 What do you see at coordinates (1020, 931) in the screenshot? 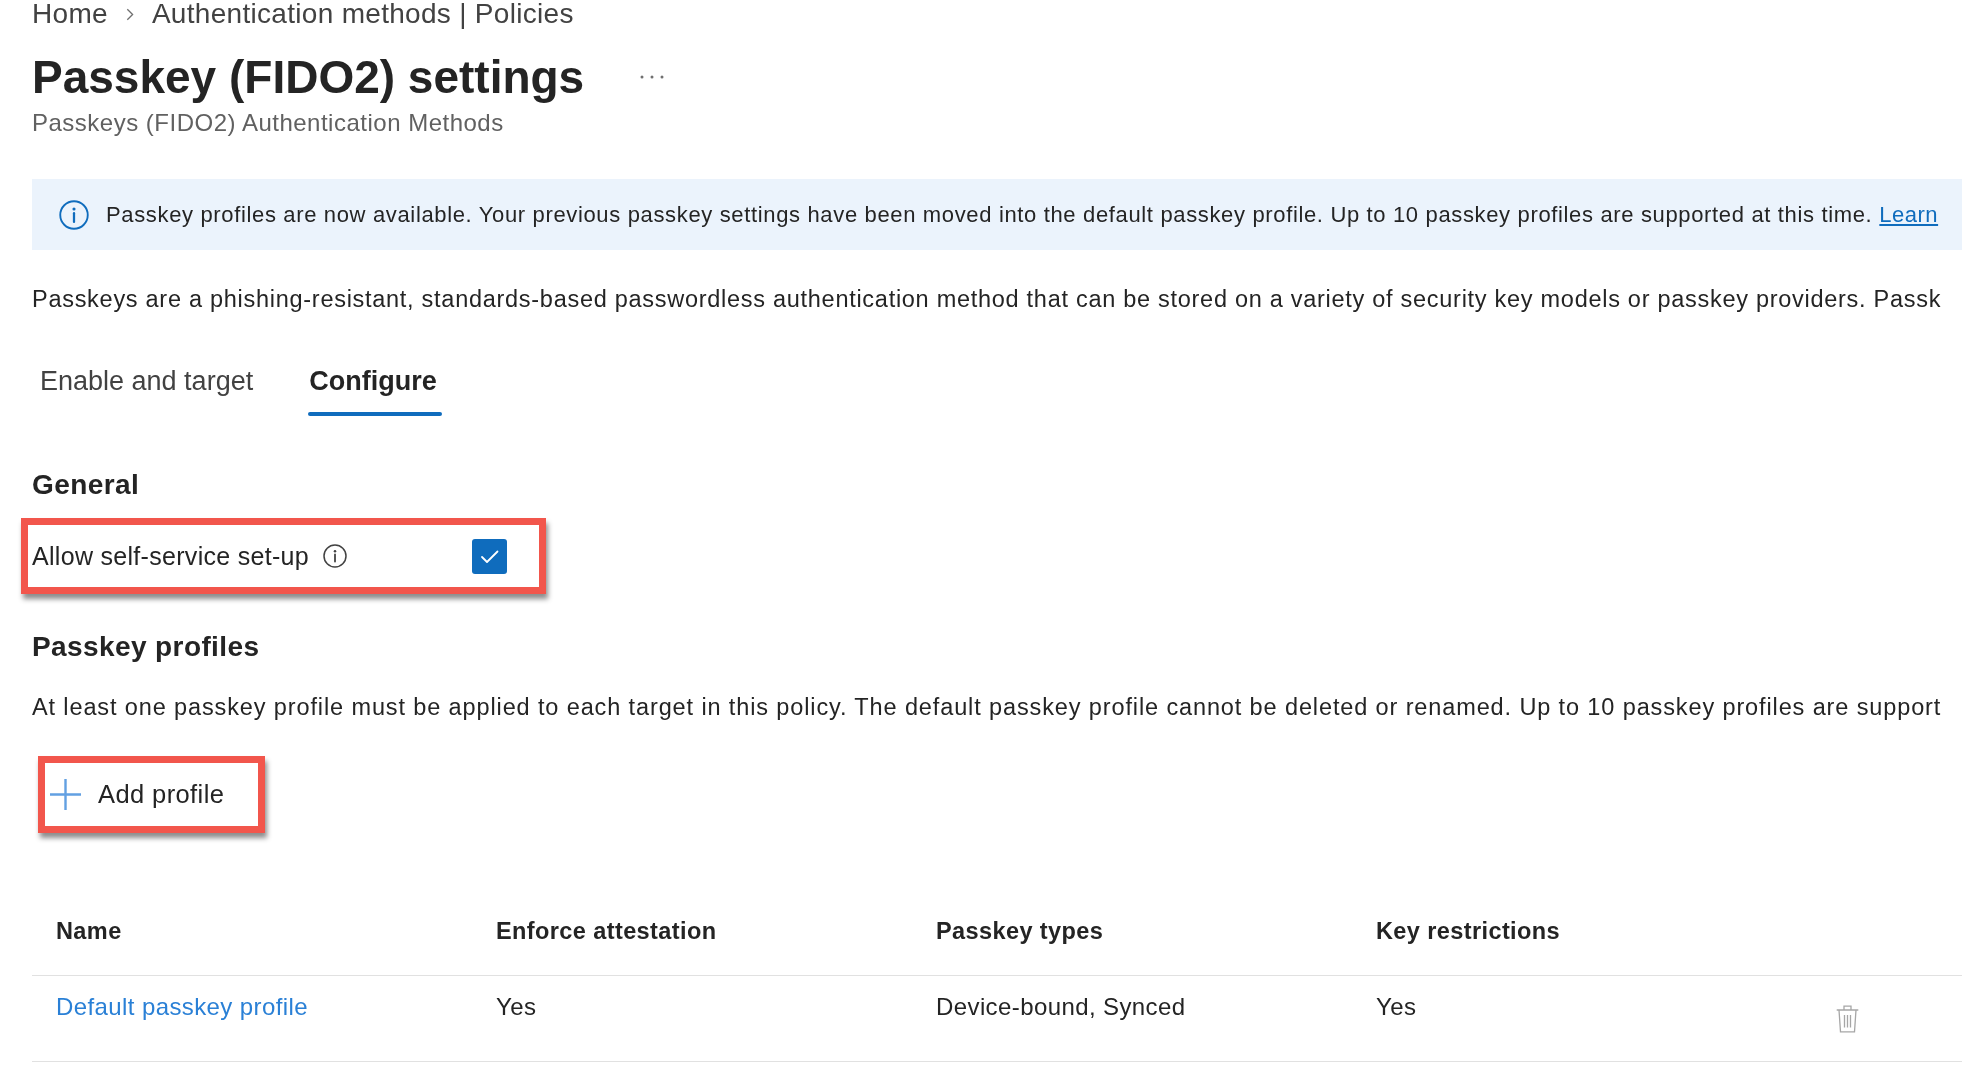
I see `column-header: Passkey types` at bounding box center [1020, 931].